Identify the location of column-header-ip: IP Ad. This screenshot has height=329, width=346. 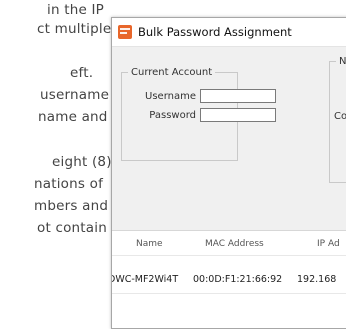
(328, 244).